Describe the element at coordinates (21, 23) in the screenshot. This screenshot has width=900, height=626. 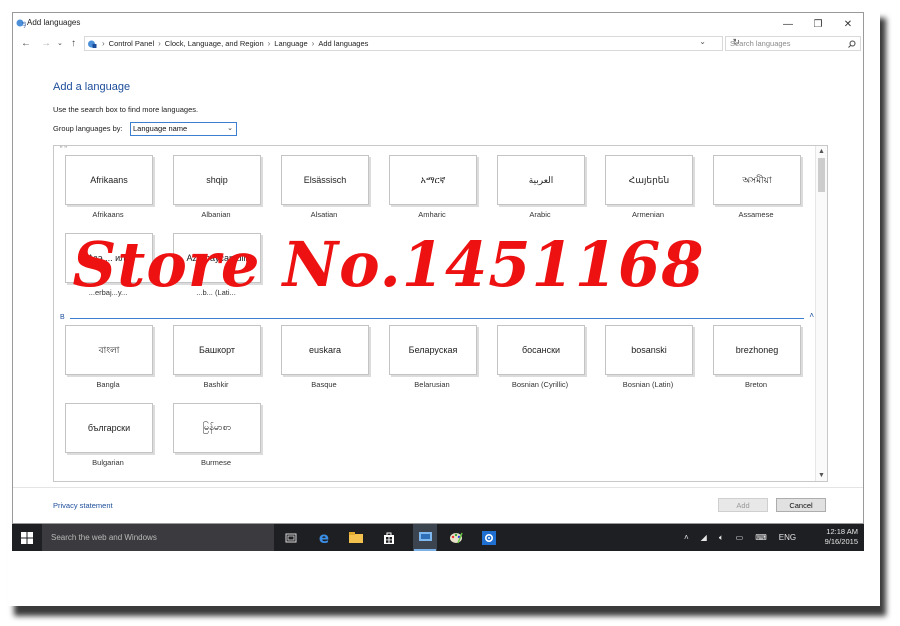
I see `language-app-icon: 字` at that location.